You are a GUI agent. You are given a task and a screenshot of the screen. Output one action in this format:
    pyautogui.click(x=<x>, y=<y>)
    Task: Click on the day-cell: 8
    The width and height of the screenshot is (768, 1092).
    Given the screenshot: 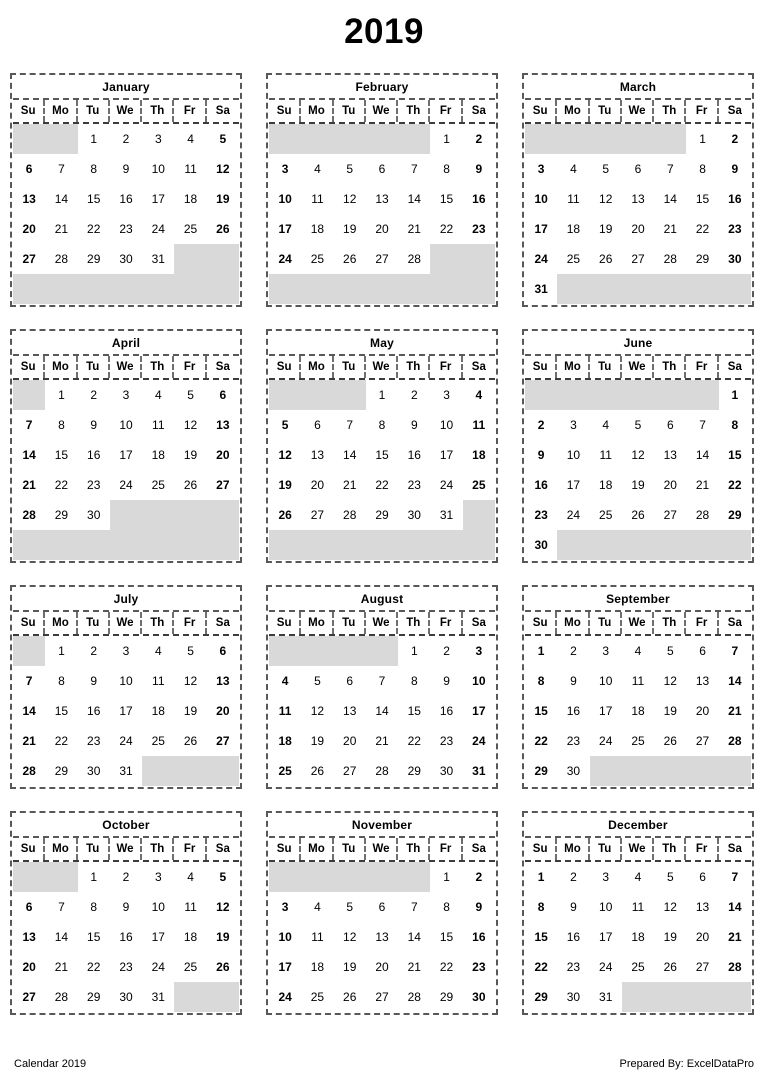 What is the action you would take?
    pyautogui.click(x=541, y=907)
    